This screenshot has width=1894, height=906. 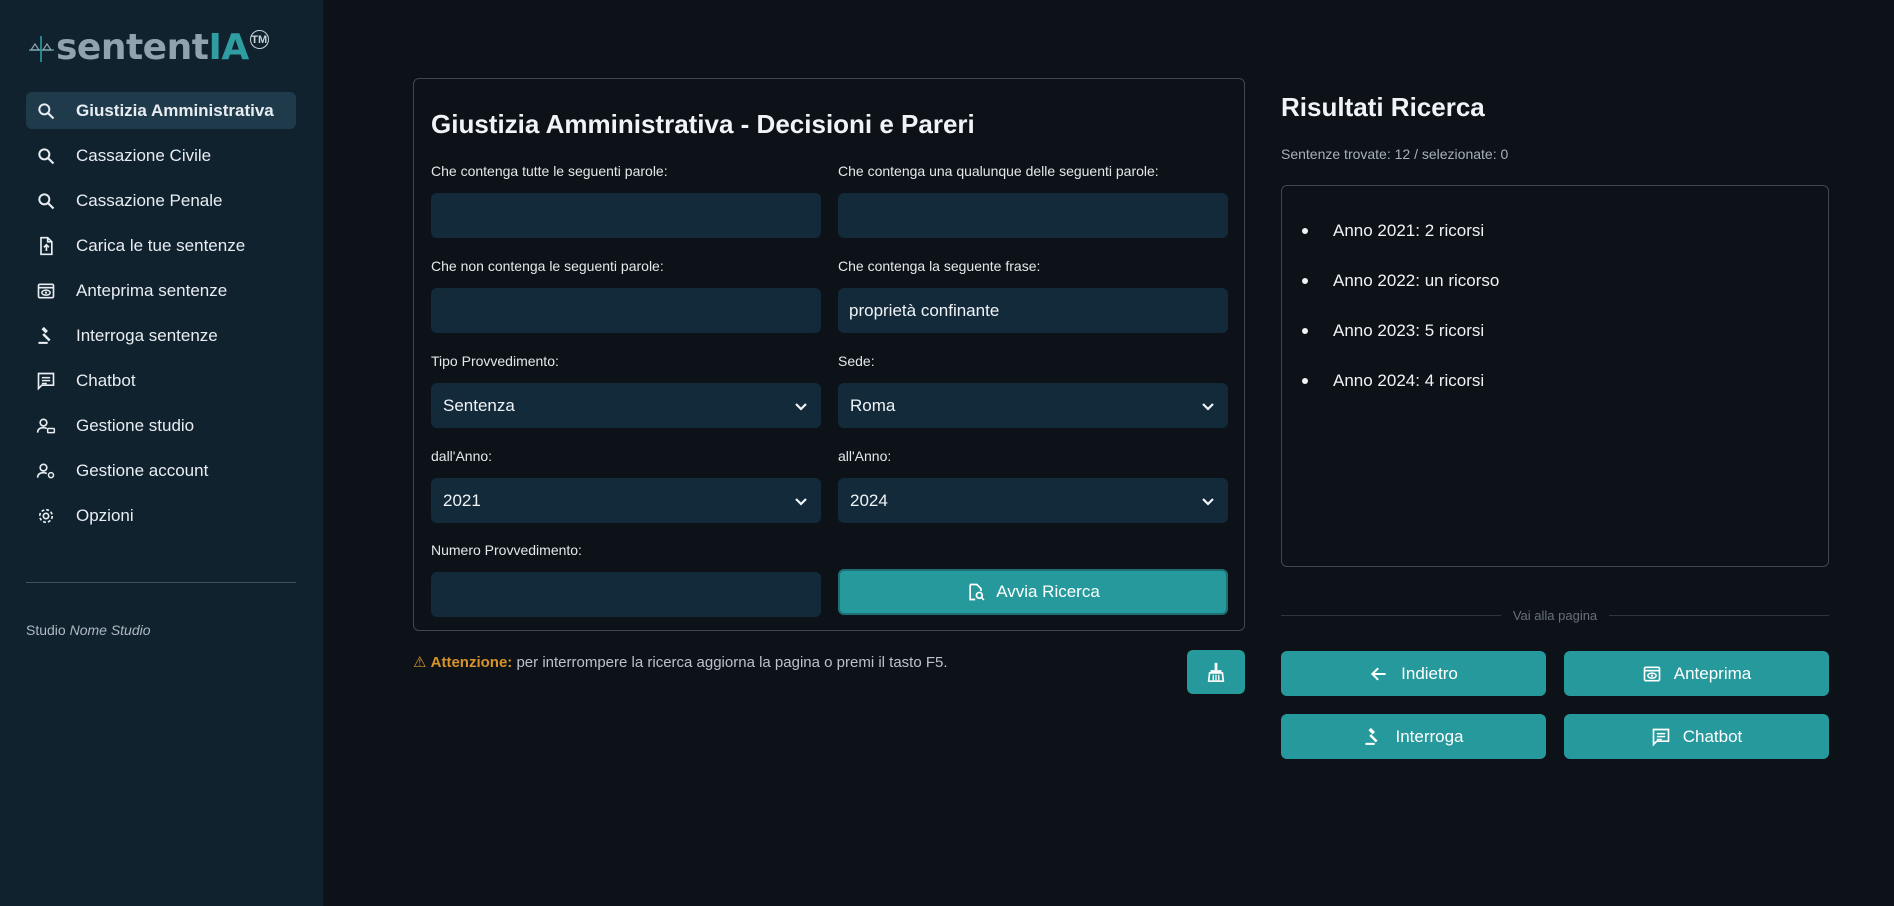 I want to click on trademark-badge: TM, so click(x=259, y=39).